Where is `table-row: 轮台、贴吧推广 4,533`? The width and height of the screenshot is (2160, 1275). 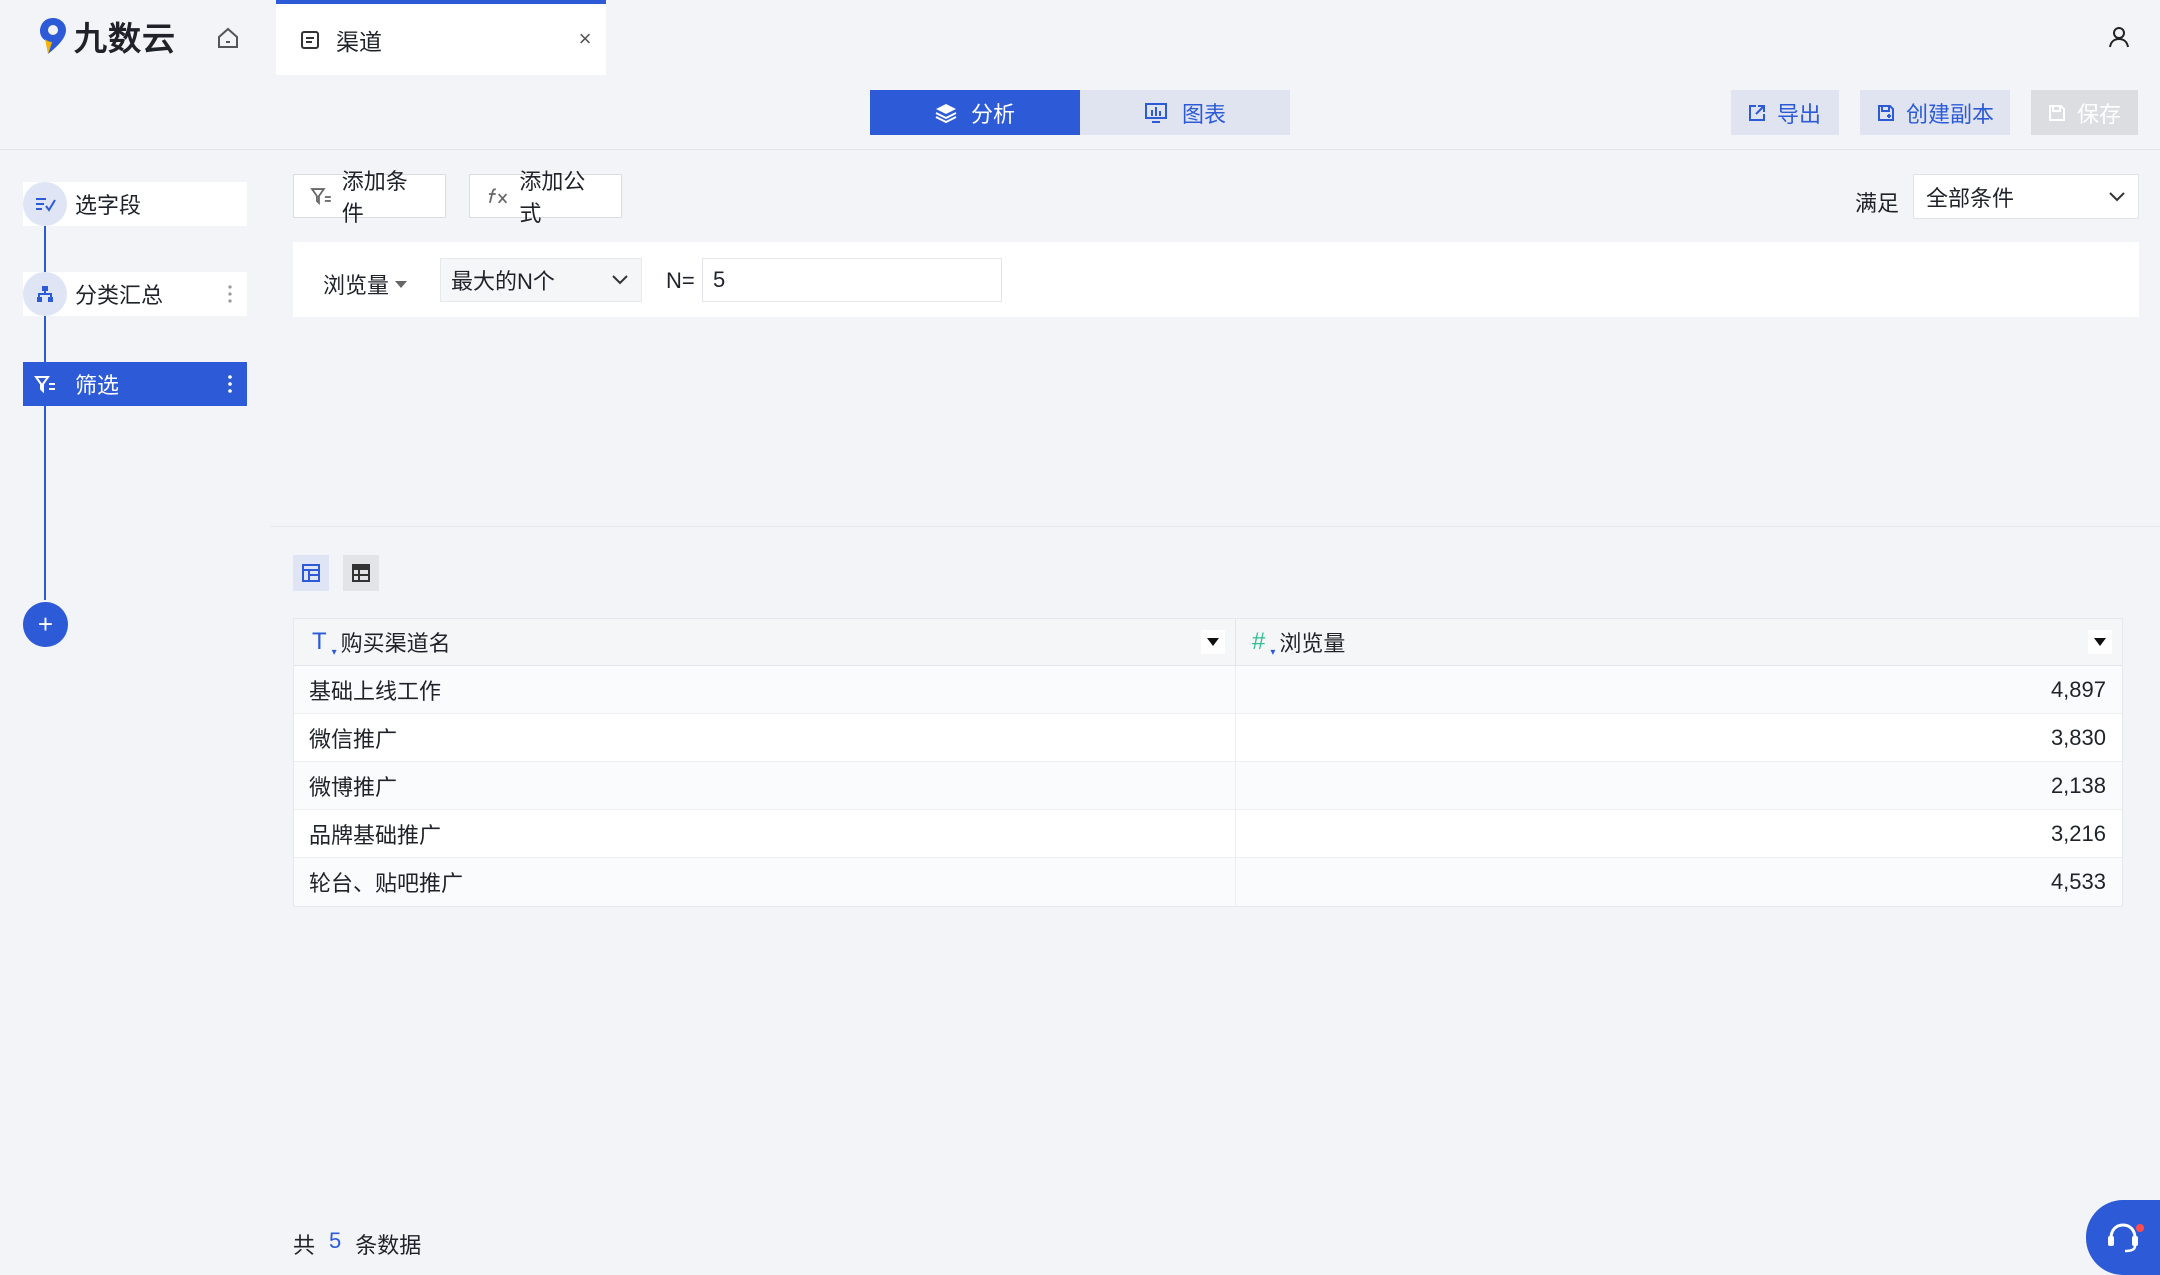
table-row: 轮台、贴吧推广 4,533 is located at coordinates (1208, 882).